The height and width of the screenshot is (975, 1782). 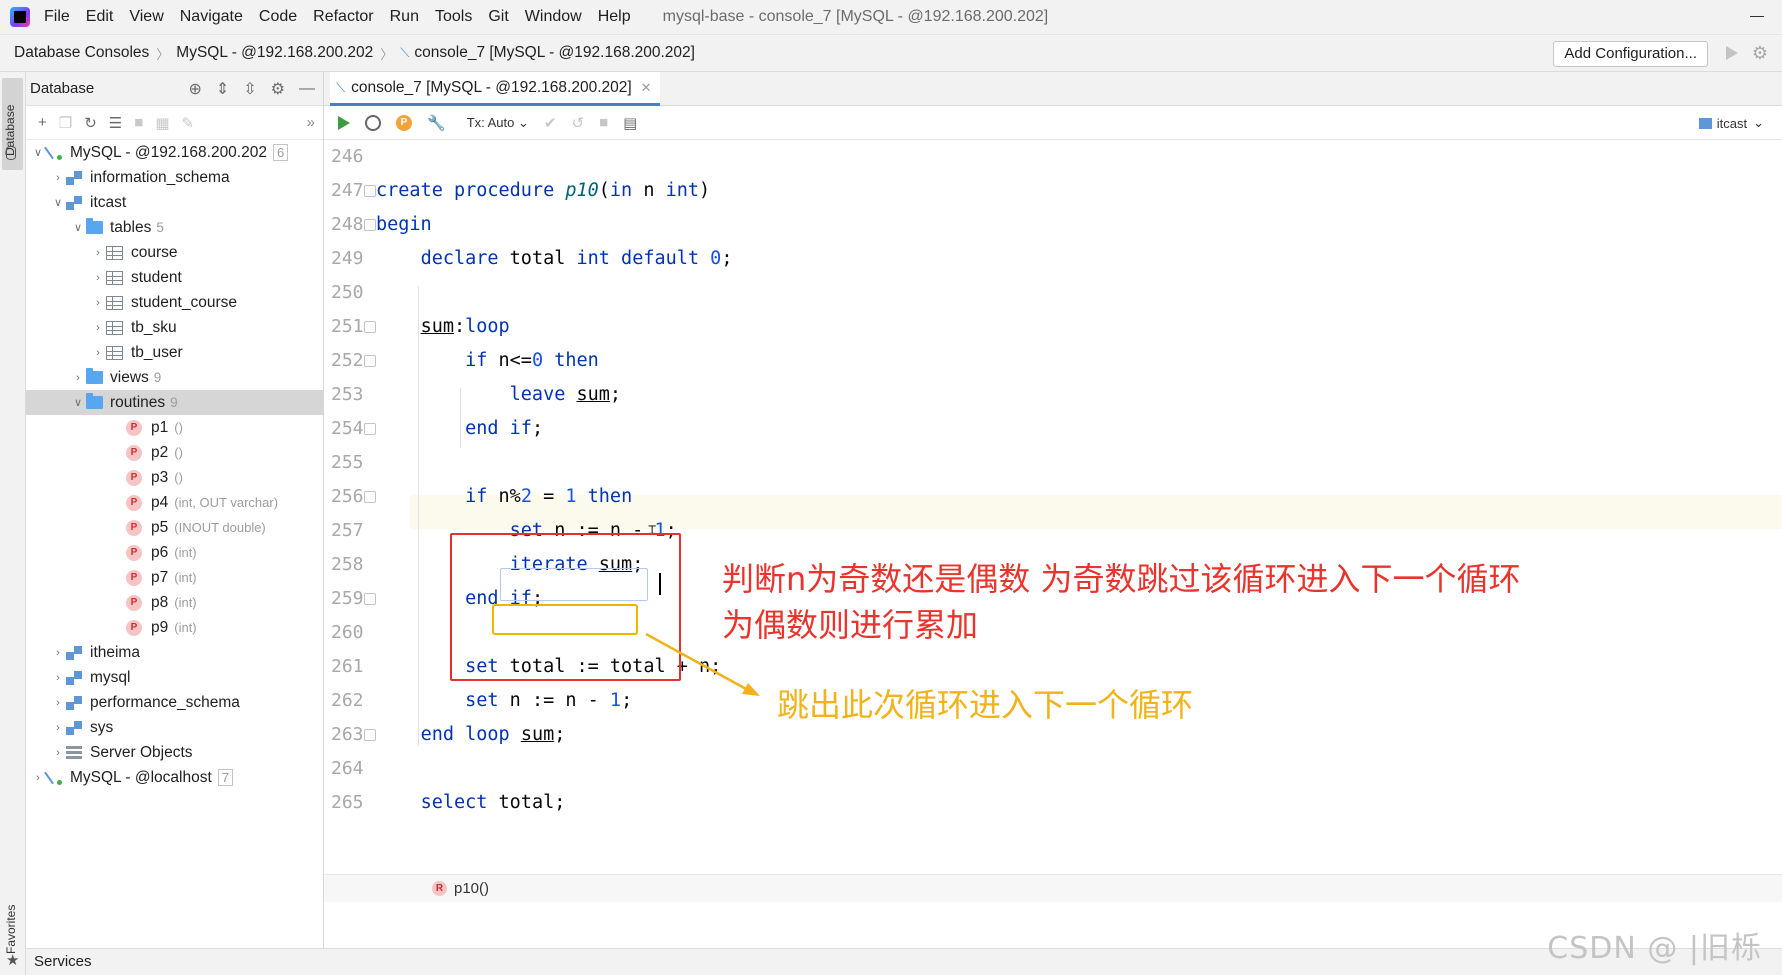 I want to click on tree-connection-remote: ∨ MySQL - @192.168.200.202 6, so click(x=174, y=152).